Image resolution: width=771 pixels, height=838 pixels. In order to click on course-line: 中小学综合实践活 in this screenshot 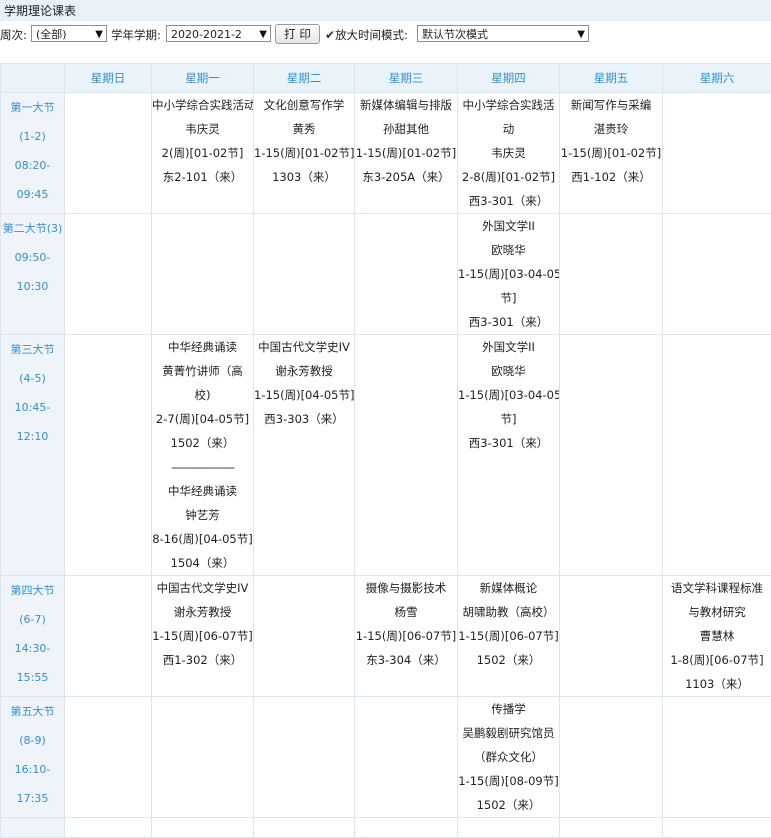, I will do `click(508, 105)`.